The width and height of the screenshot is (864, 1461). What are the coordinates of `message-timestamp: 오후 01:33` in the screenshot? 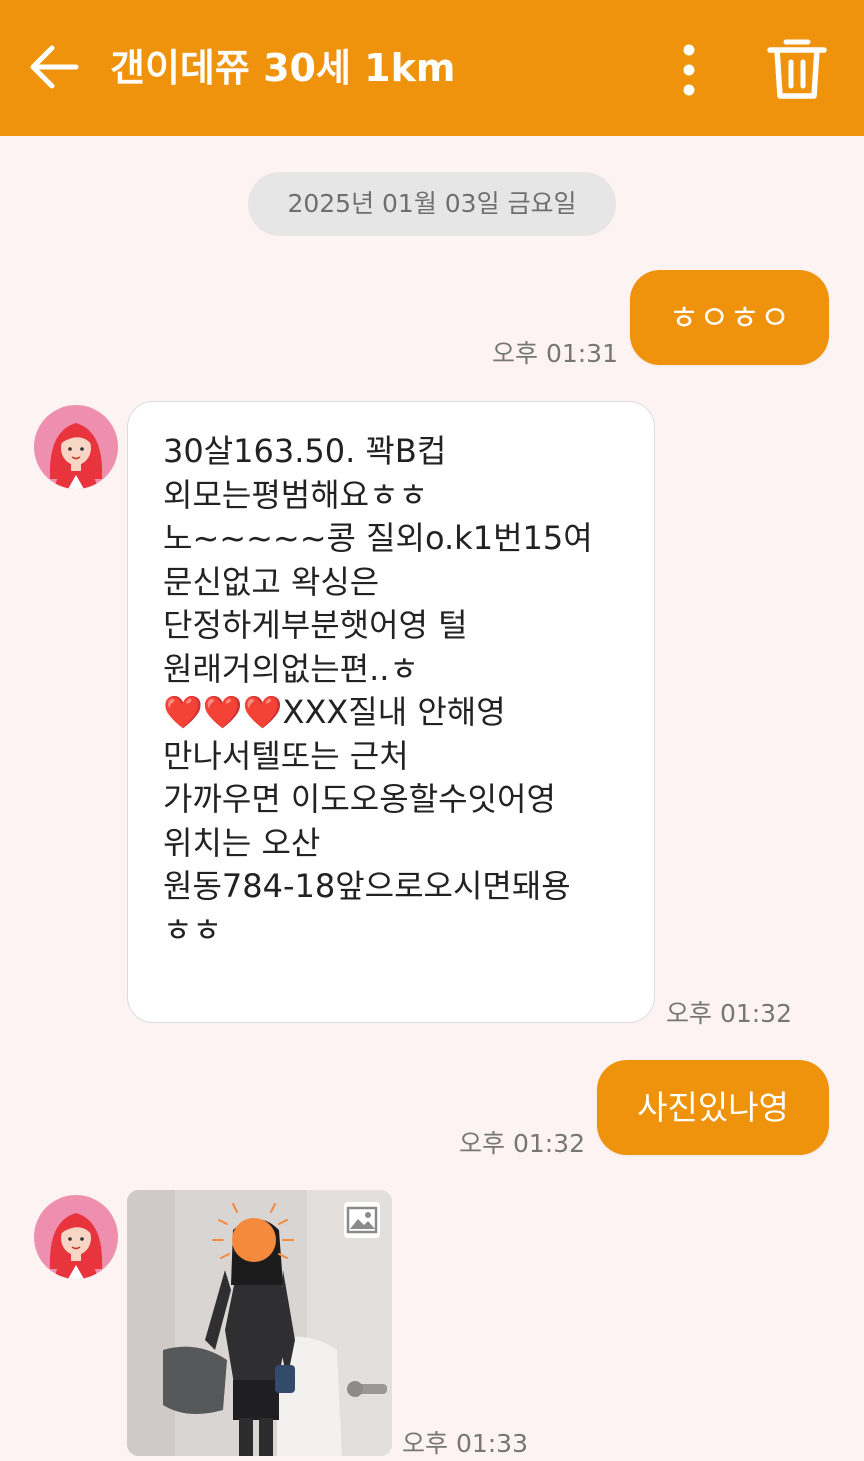 It's located at (465, 1443).